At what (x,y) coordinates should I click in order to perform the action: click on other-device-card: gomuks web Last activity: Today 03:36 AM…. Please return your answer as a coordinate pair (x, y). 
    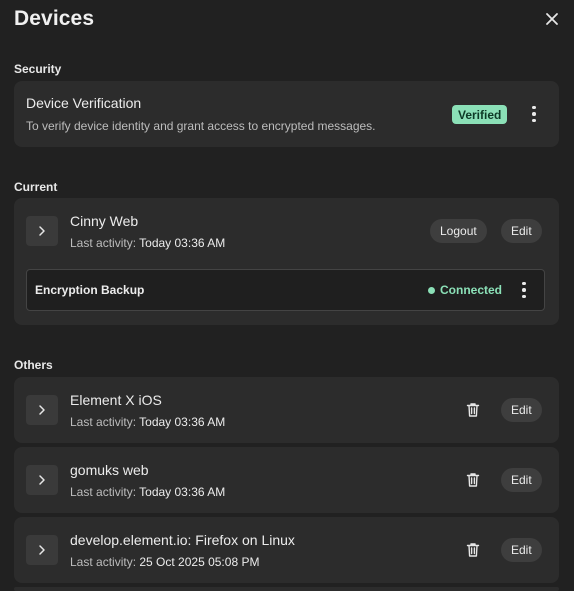
    Looking at the image, I should click on (286, 480).